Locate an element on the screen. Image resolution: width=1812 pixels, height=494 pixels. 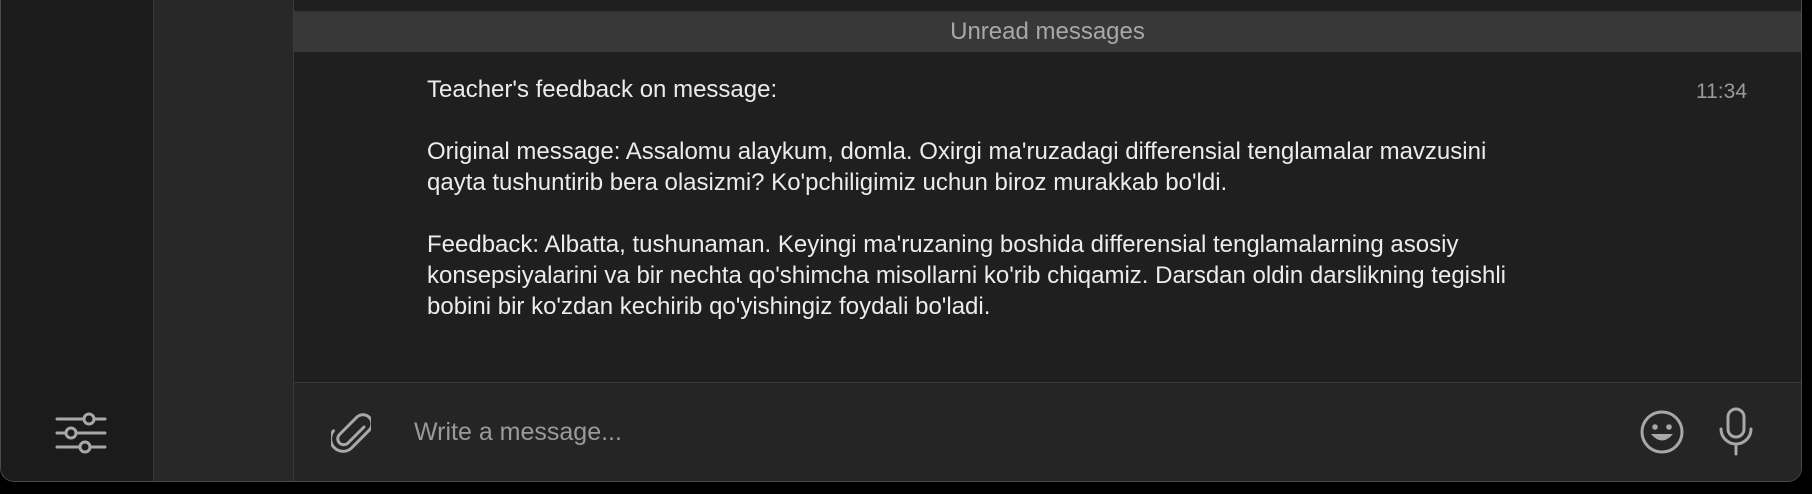
voice-message-button is located at coordinates (1736, 432).